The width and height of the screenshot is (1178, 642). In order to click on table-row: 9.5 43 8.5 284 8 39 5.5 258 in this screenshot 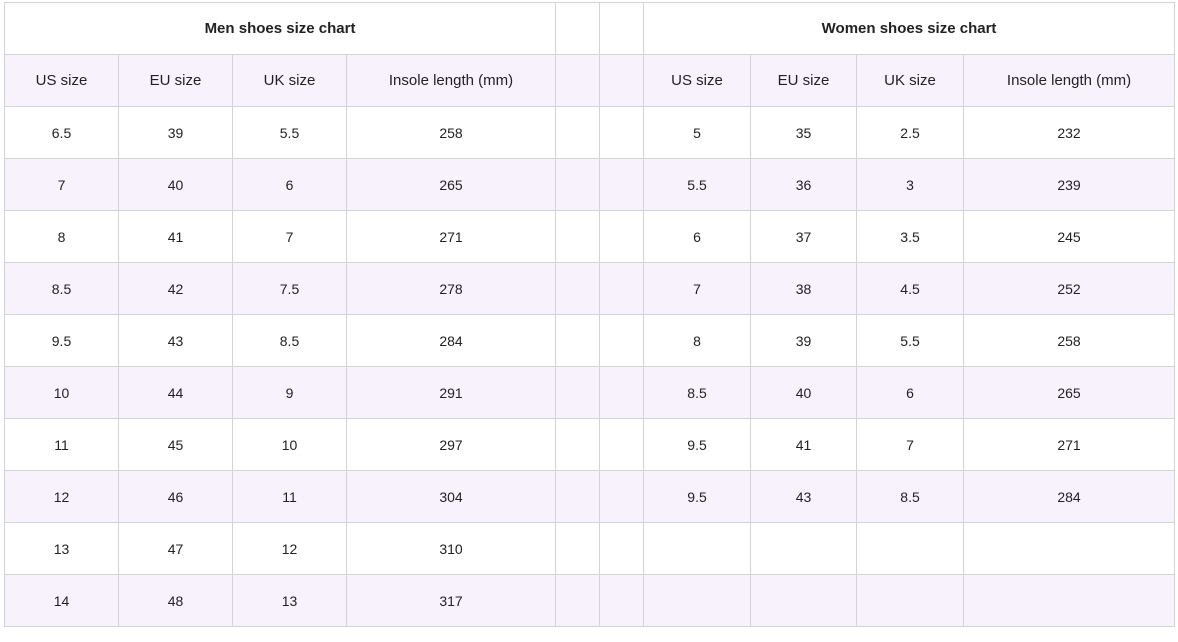, I will do `click(590, 340)`.